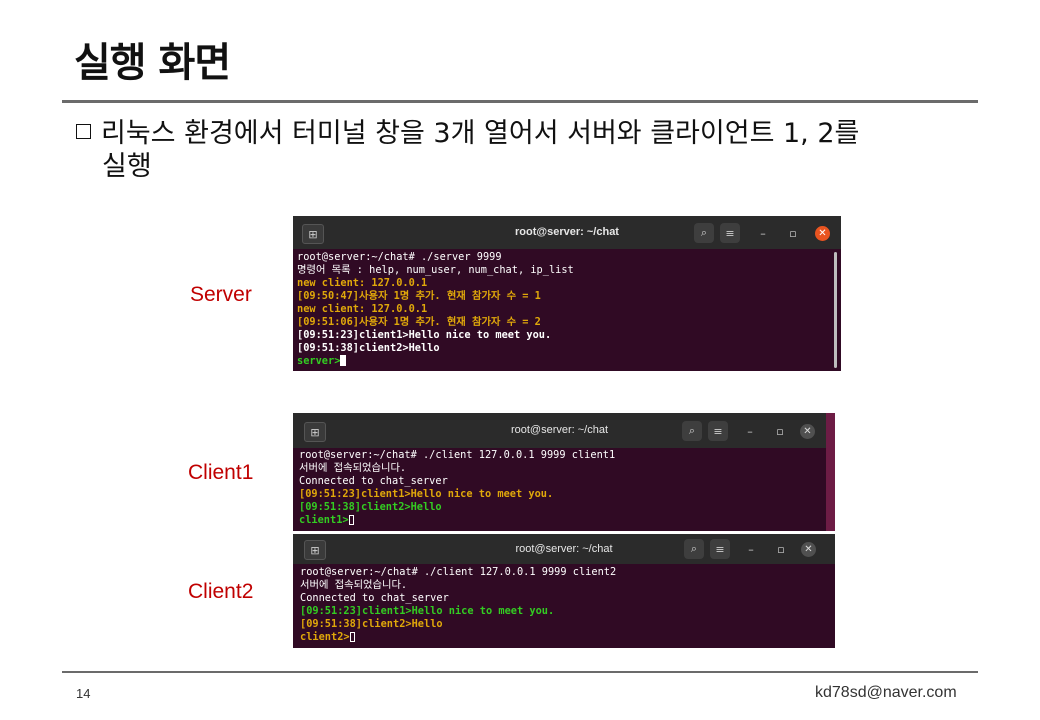 This screenshot has height=720, width=1040. Describe the element at coordinates (221, 472) in the screenshot. I see `client1-label: Client1` at that location.